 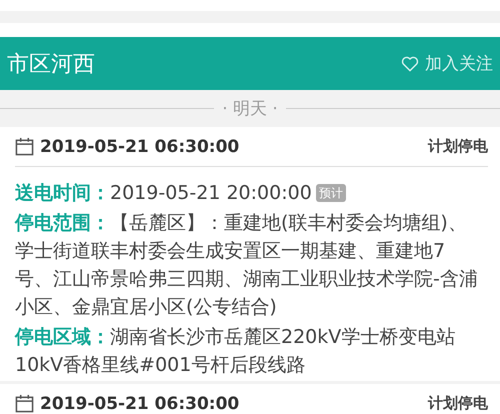 What do you see at coordinates (410, 64) in the screenshot?
I see `heart-icon` at bounding box center [410, 64].